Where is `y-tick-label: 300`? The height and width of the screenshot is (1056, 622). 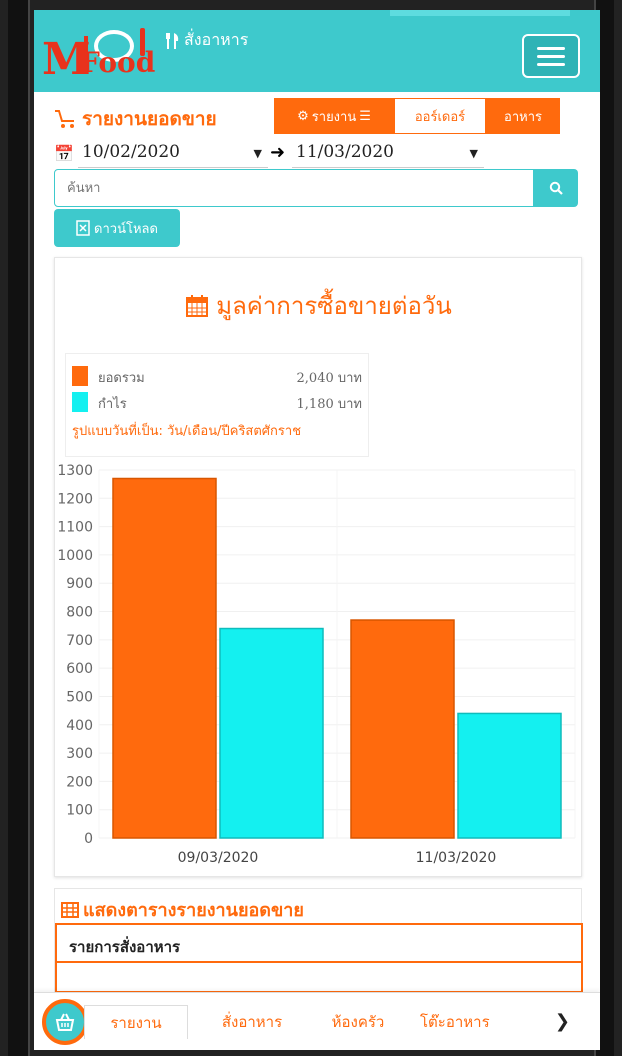
y-tick-label: 300 is located at coordinates (79, 754).